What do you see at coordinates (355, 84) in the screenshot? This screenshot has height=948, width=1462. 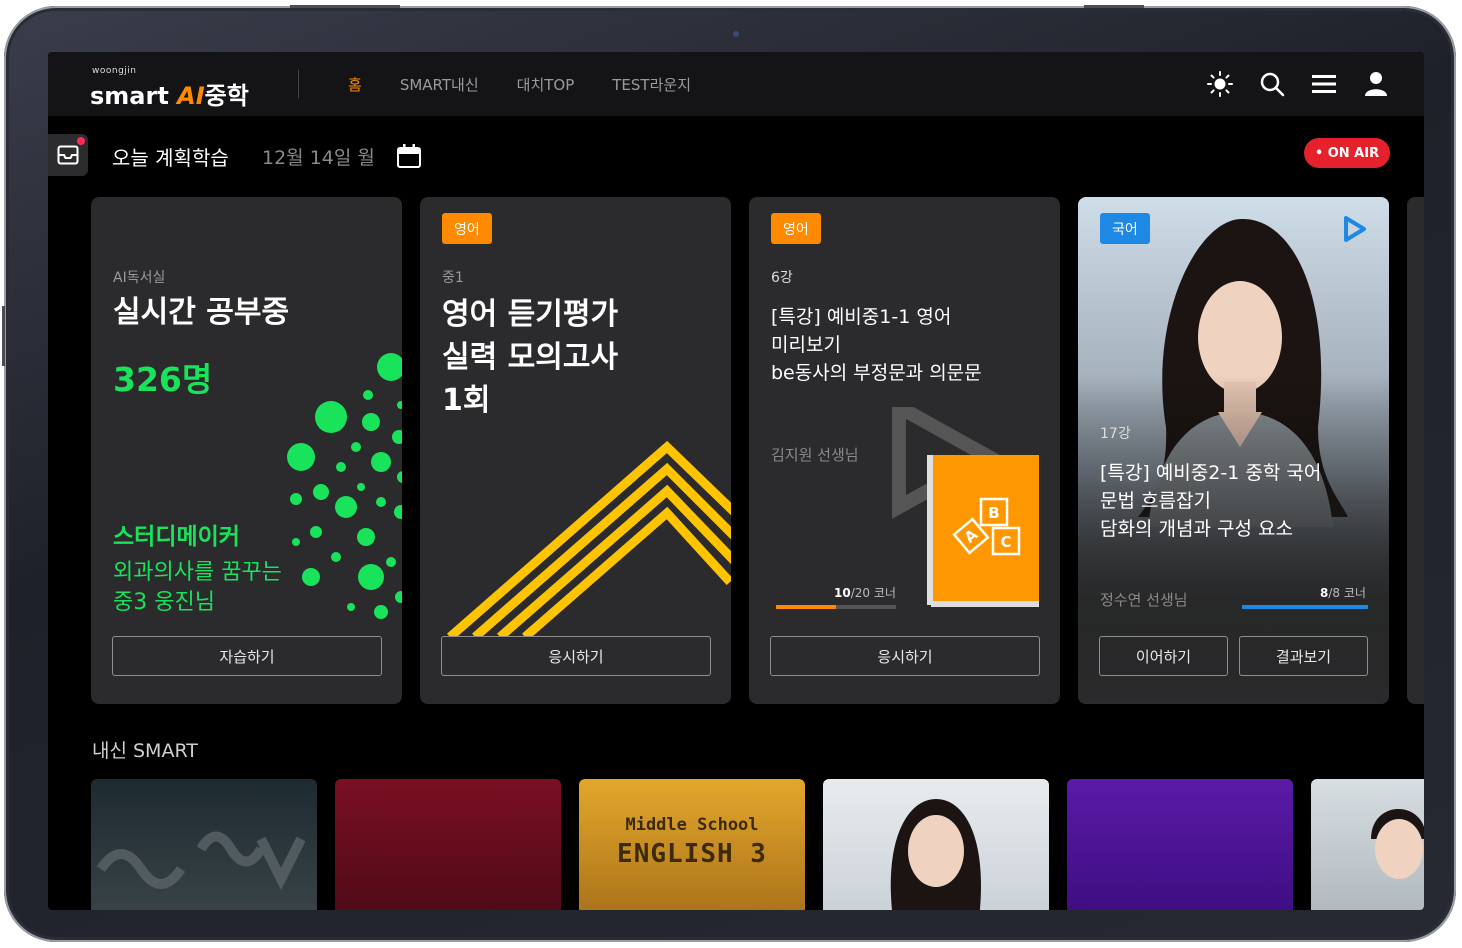 I see `tab-home: 홈` at bounding box center [355, 84].